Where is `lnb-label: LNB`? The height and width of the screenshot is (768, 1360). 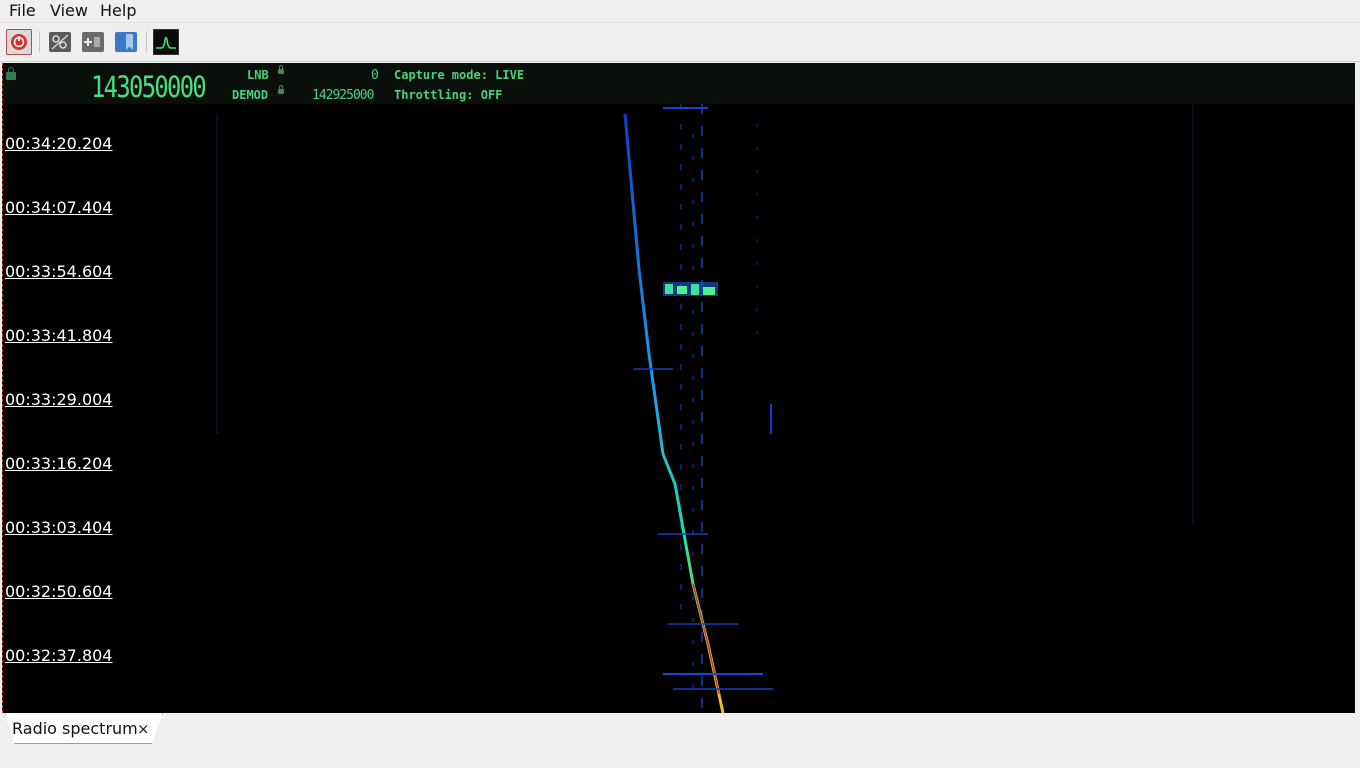 lnb-label: LNB is located at coordinates (258, 75).